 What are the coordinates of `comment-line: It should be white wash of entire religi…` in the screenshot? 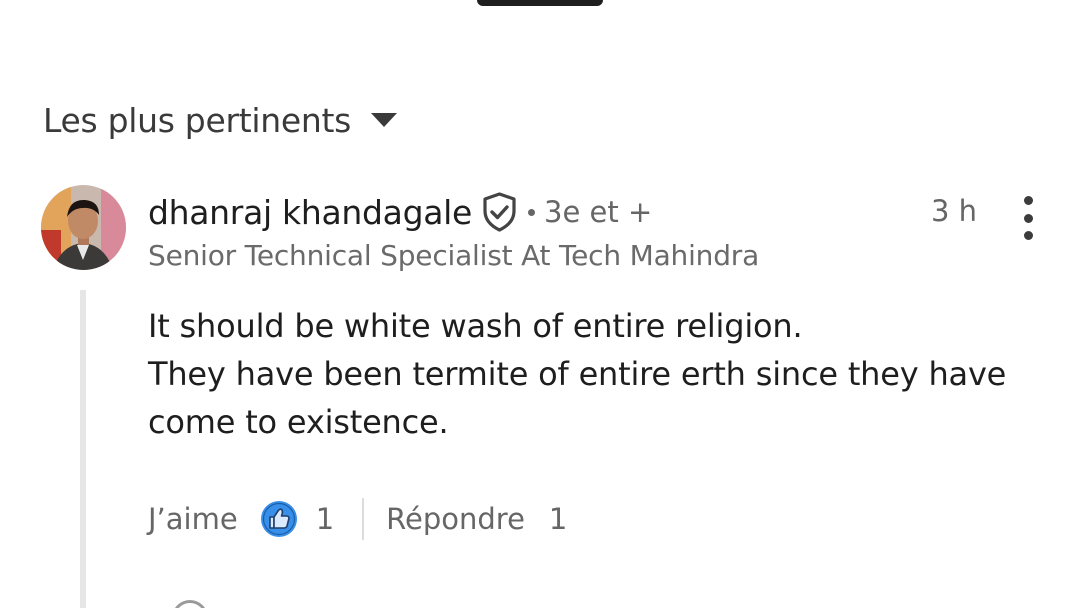 It's located at (475, 326).